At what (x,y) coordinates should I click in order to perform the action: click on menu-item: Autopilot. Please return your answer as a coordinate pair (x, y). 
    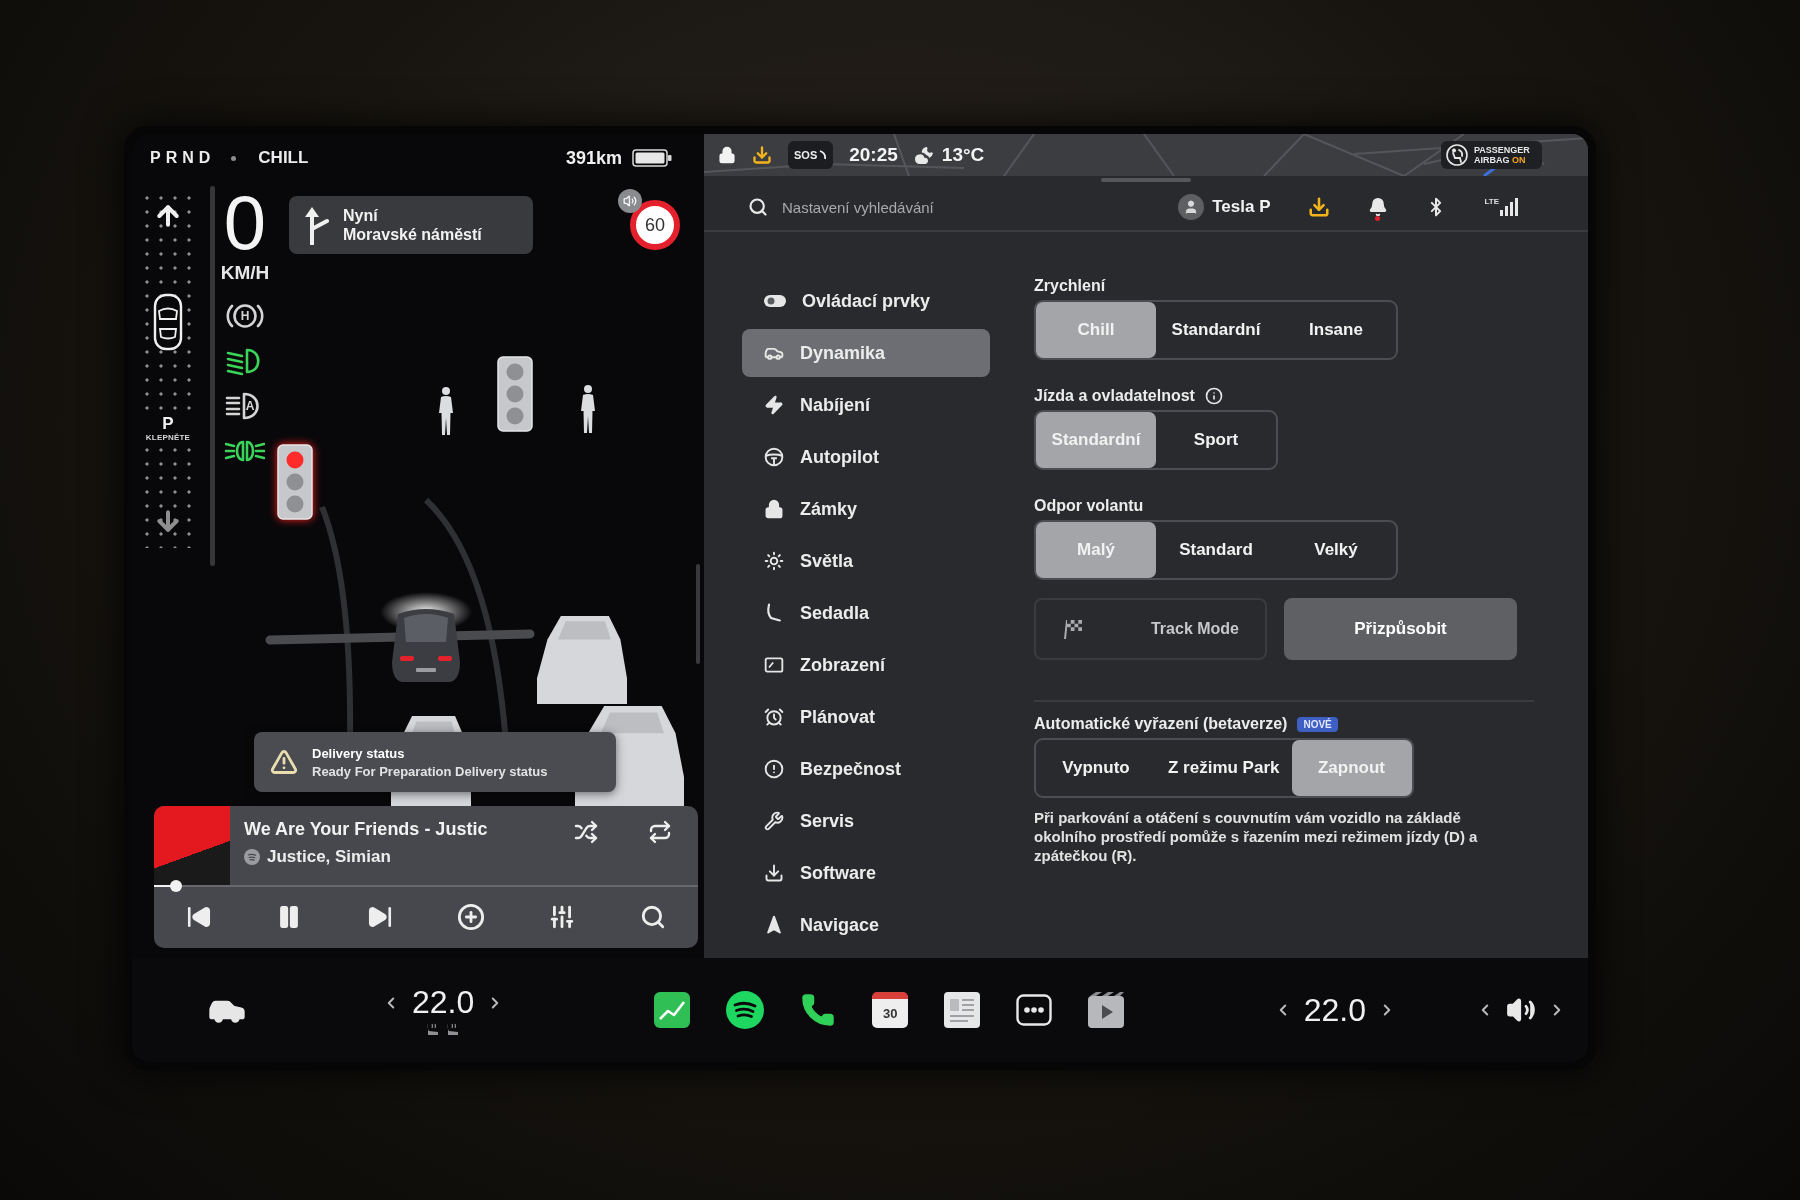
    Looking at the image, I should click on (866, 457).